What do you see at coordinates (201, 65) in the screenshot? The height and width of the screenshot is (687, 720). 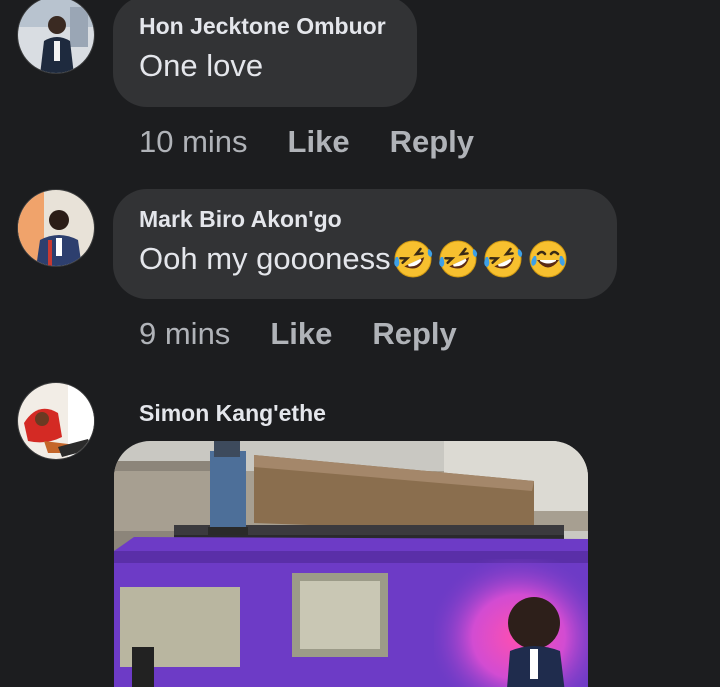 I see `comment-text: One love` at bounding box center [201, 65].